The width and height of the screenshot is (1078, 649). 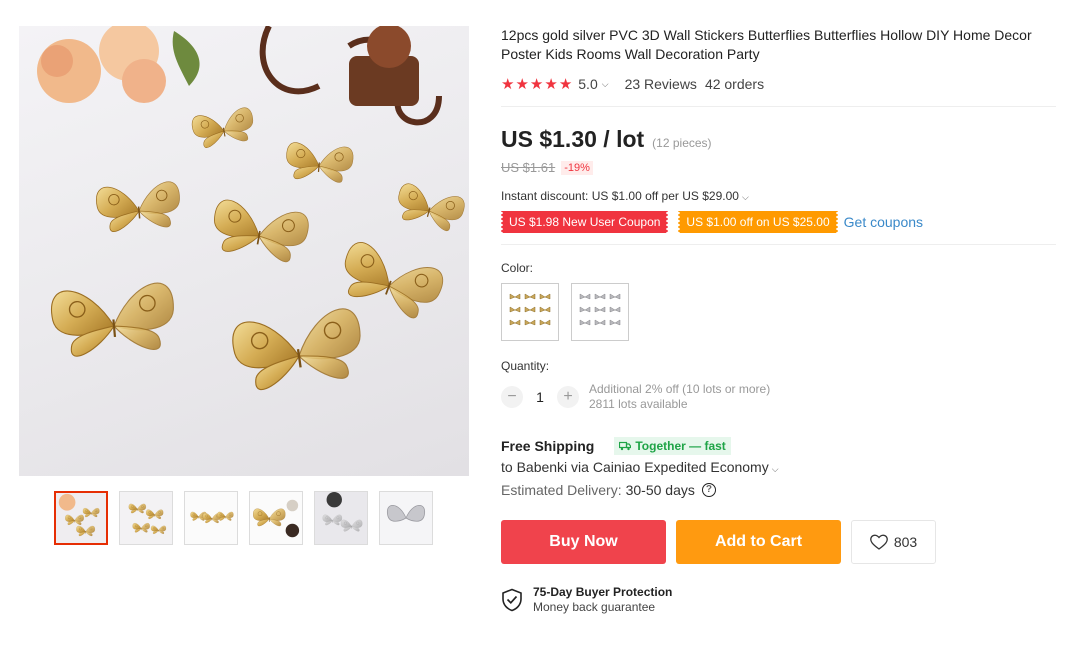 I want to click on reviews-link: 23 Reviews, so click(x=661, y=84).